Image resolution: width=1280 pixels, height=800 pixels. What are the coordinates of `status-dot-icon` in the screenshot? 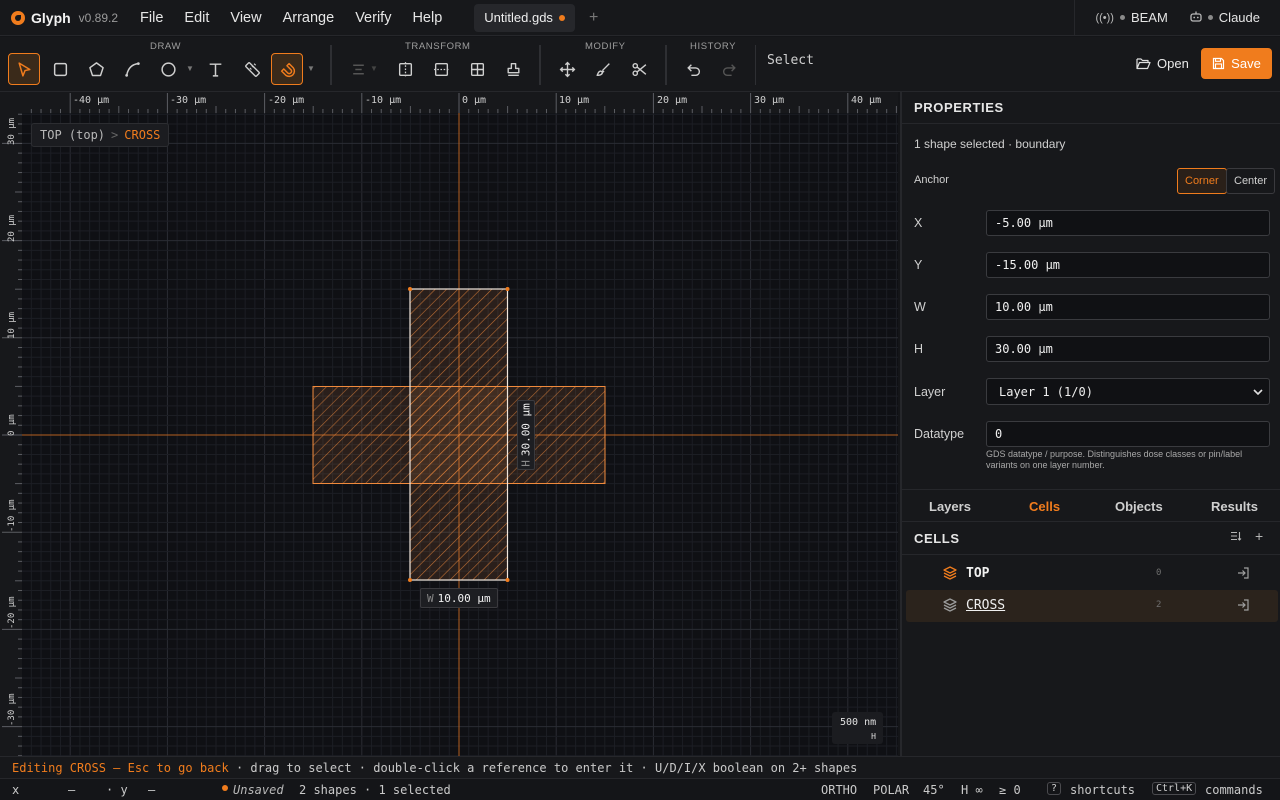 It's located at (1122, 17).